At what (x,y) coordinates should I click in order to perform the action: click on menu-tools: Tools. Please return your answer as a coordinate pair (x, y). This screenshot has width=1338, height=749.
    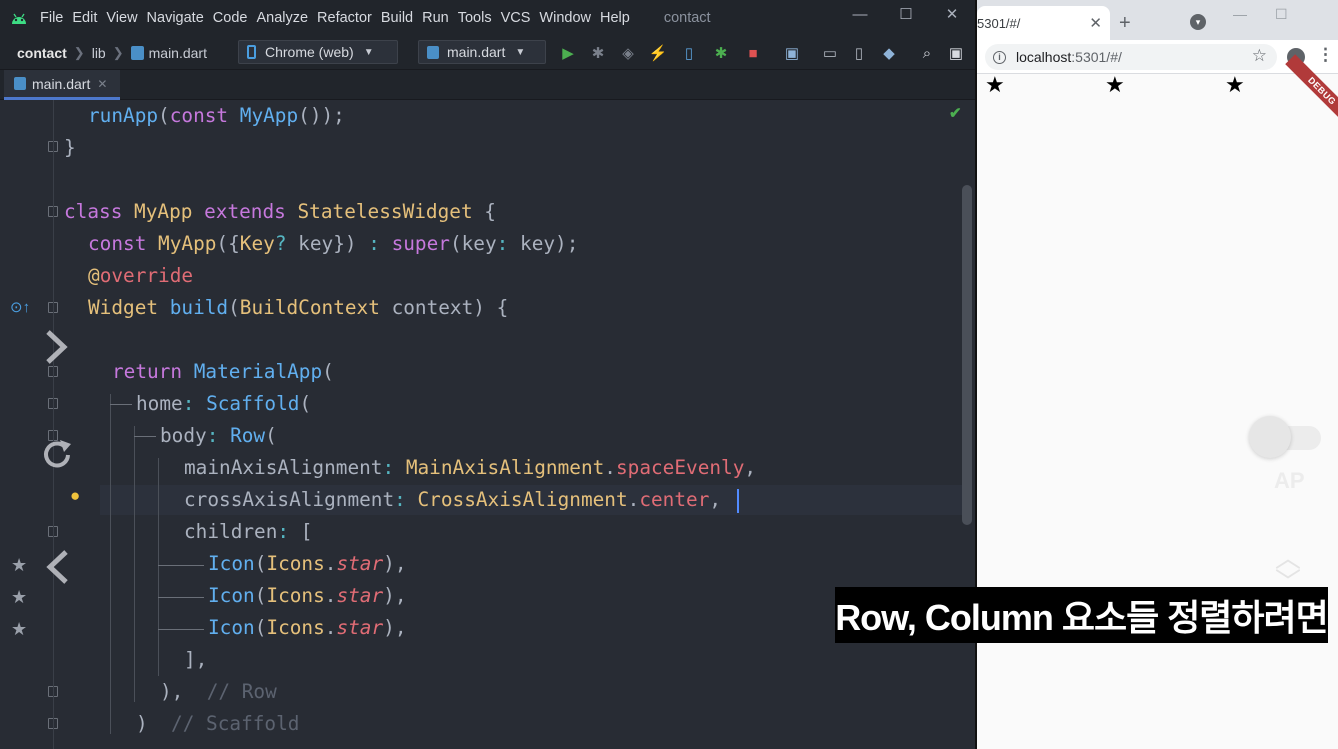
    Looking at the image, I should click on (475, 18).